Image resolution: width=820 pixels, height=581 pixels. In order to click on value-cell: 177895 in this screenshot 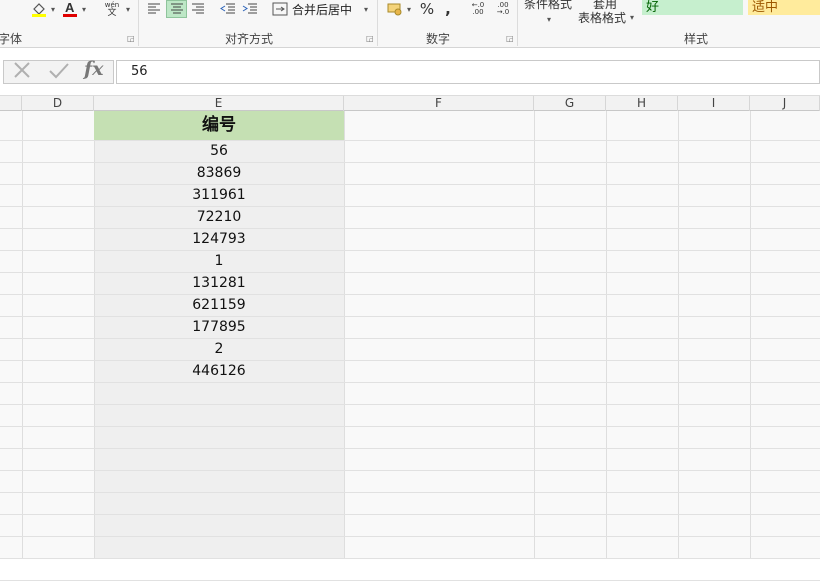, I will do `click(219, 327)`.